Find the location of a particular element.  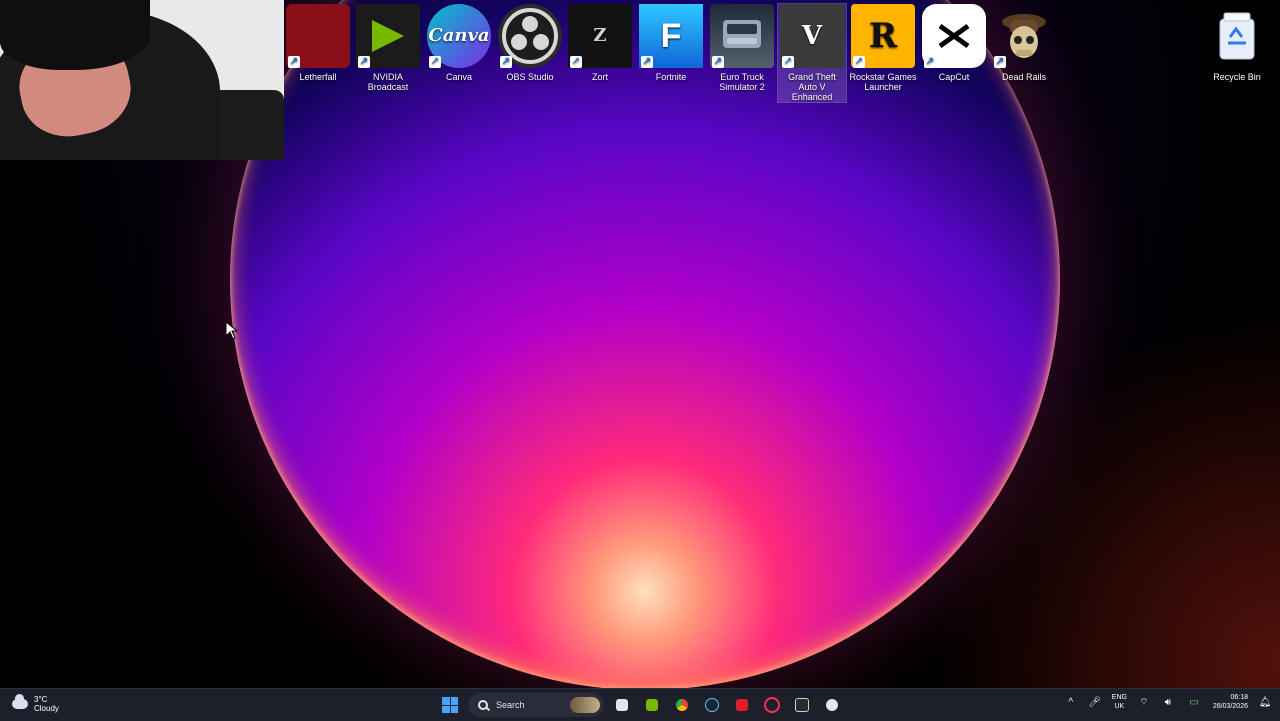

nvidia-broadcast-icon: ↗ is located at coordinates (388, 36).